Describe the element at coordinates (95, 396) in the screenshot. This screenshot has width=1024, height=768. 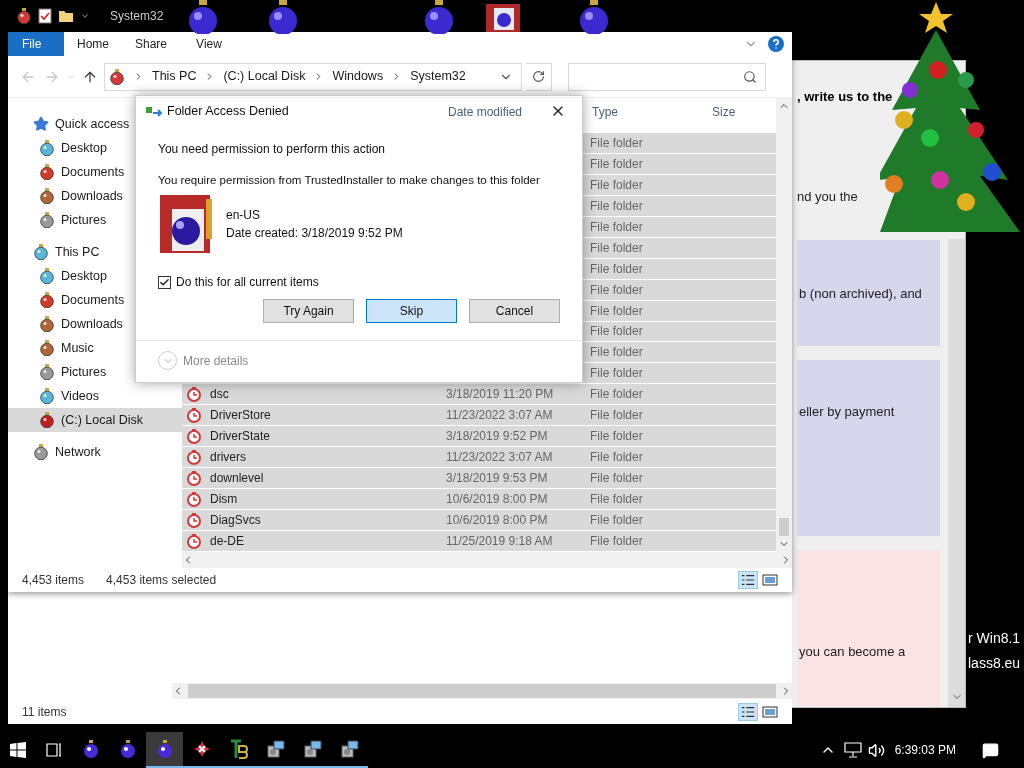
I see `sidebar-item: Videos` at that location.